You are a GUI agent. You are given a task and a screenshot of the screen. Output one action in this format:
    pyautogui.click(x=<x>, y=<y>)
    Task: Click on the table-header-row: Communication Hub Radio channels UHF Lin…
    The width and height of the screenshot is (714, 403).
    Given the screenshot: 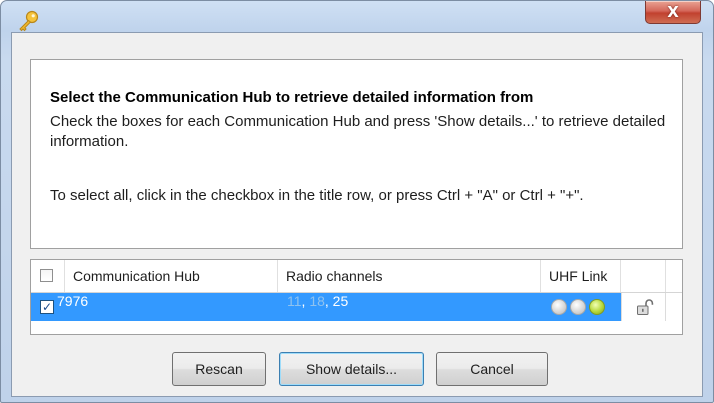 What is the action you would take?
    pyautogui.click(x=356, y=276)
    